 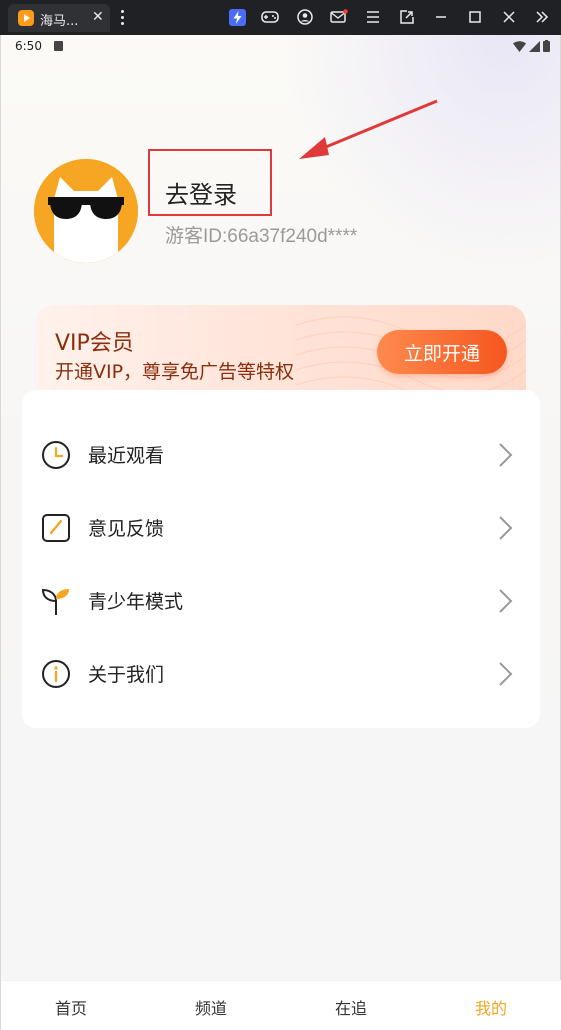 I want to click on emulator-title-bar: 海马... ✕, so click(x=280, y=17).